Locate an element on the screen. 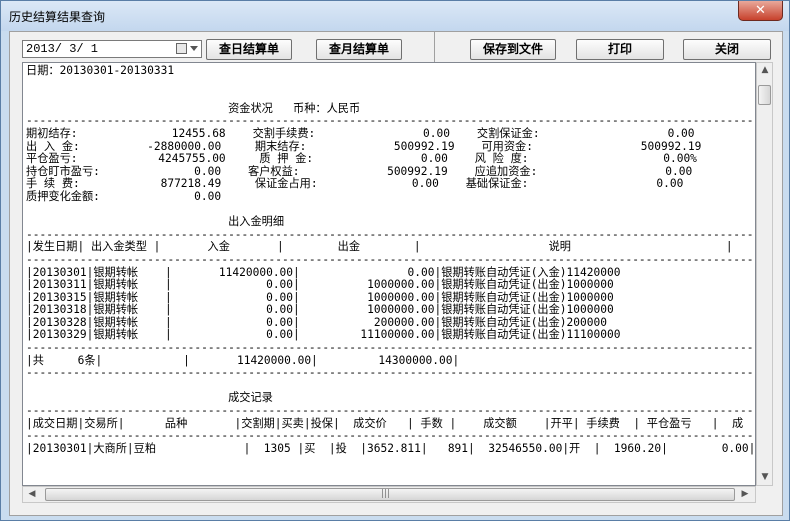 Image resolution: width=790 pixels, height=521 pixels. window-title: 历史结算结果查询 is located at coordinates (57, 17).